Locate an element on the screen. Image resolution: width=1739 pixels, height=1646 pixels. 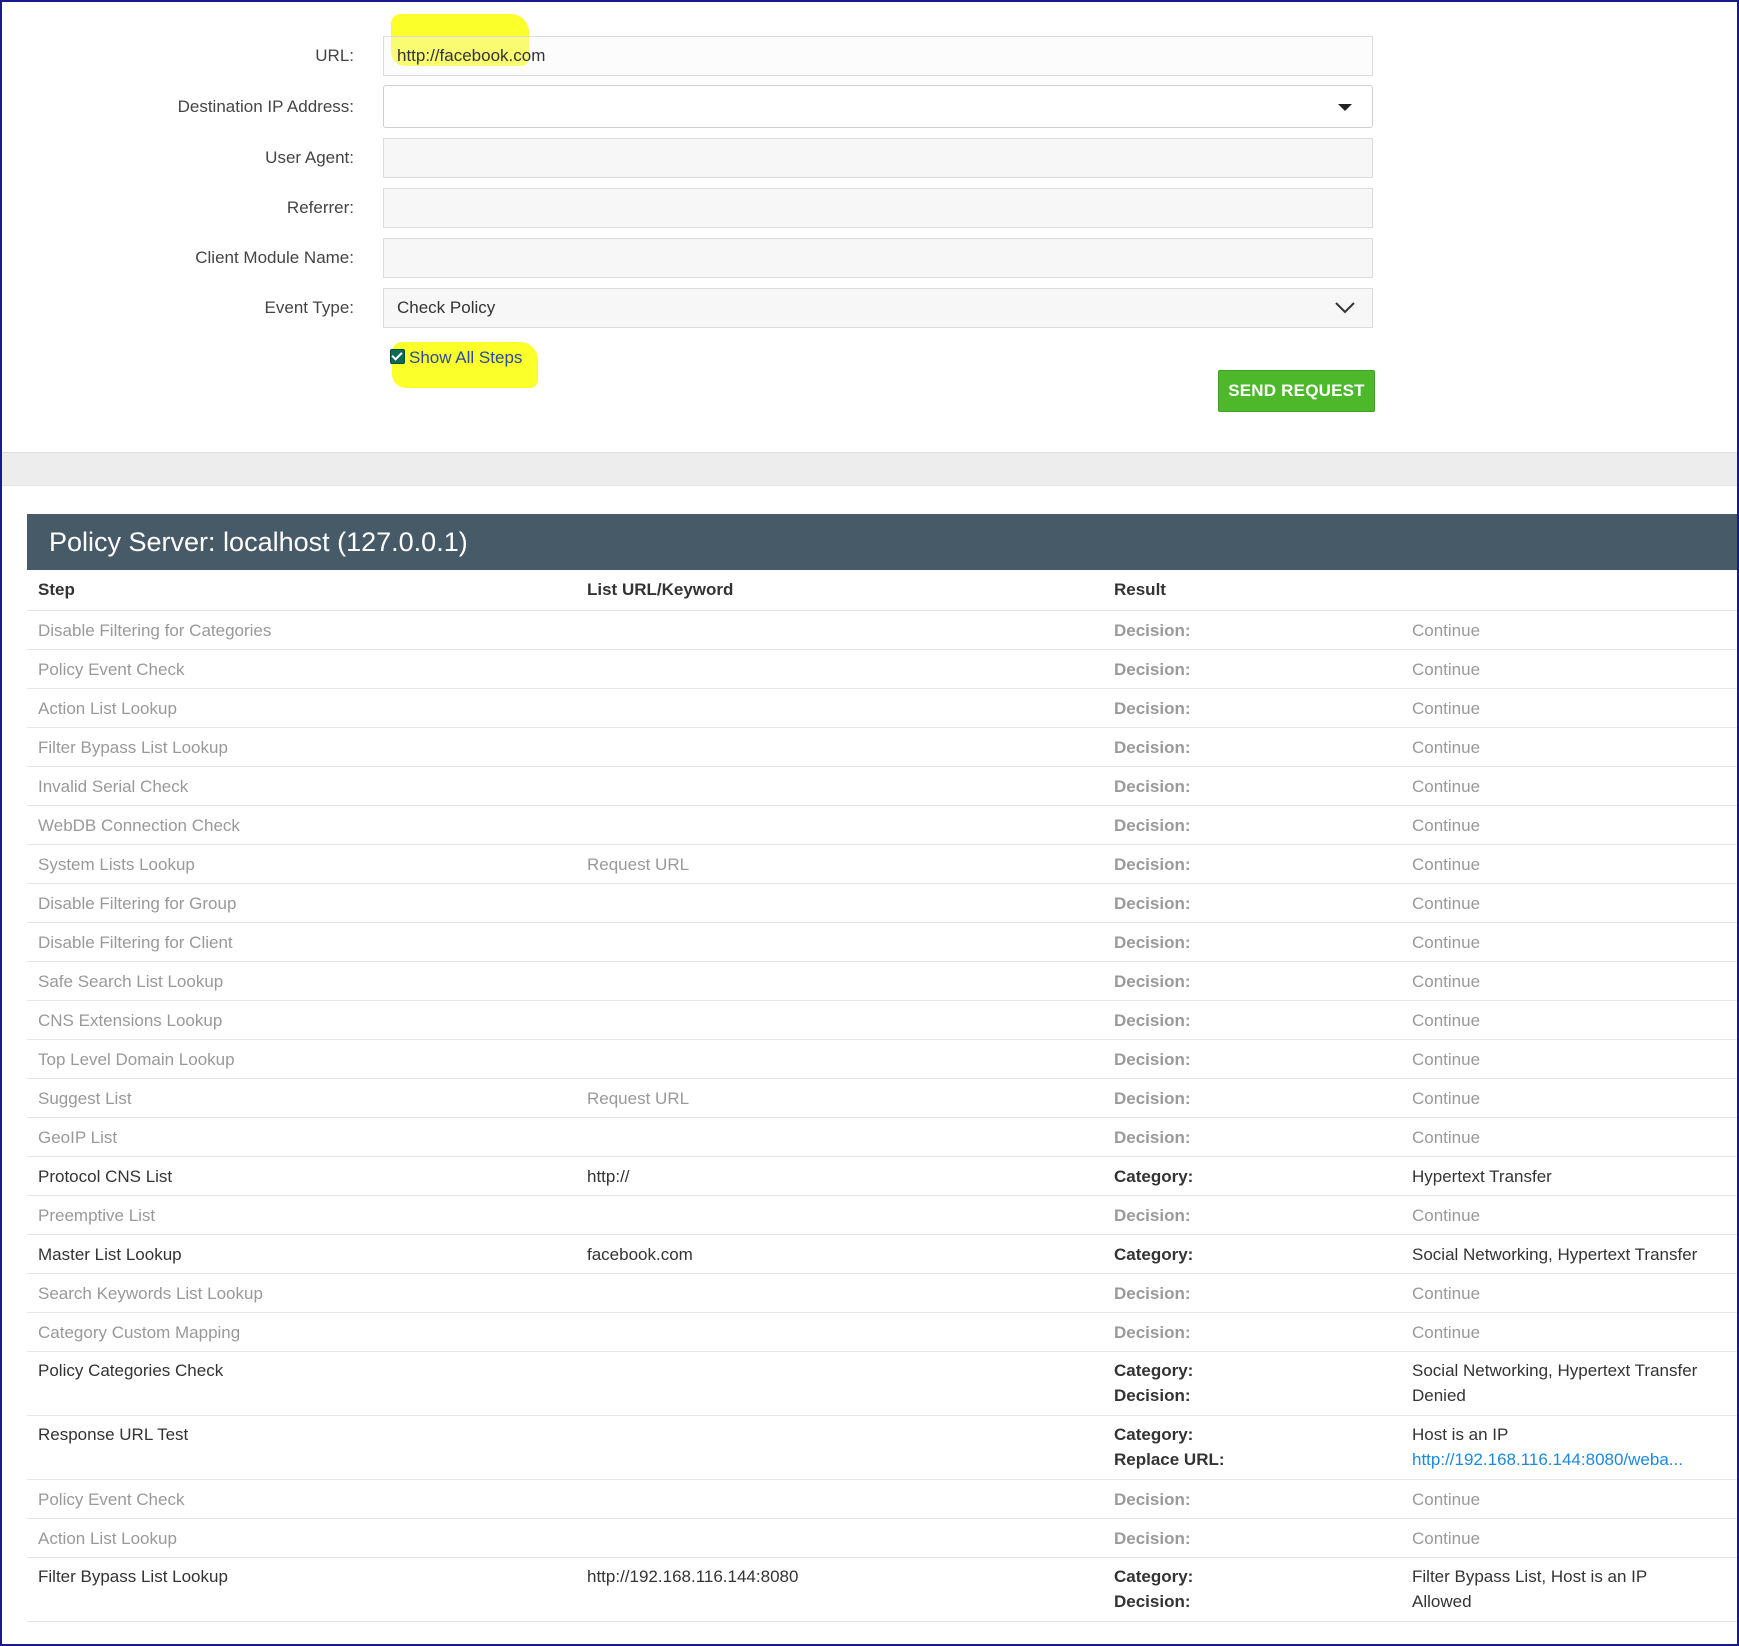
checkbox-checked-icon is located at coordinates (397, 356).